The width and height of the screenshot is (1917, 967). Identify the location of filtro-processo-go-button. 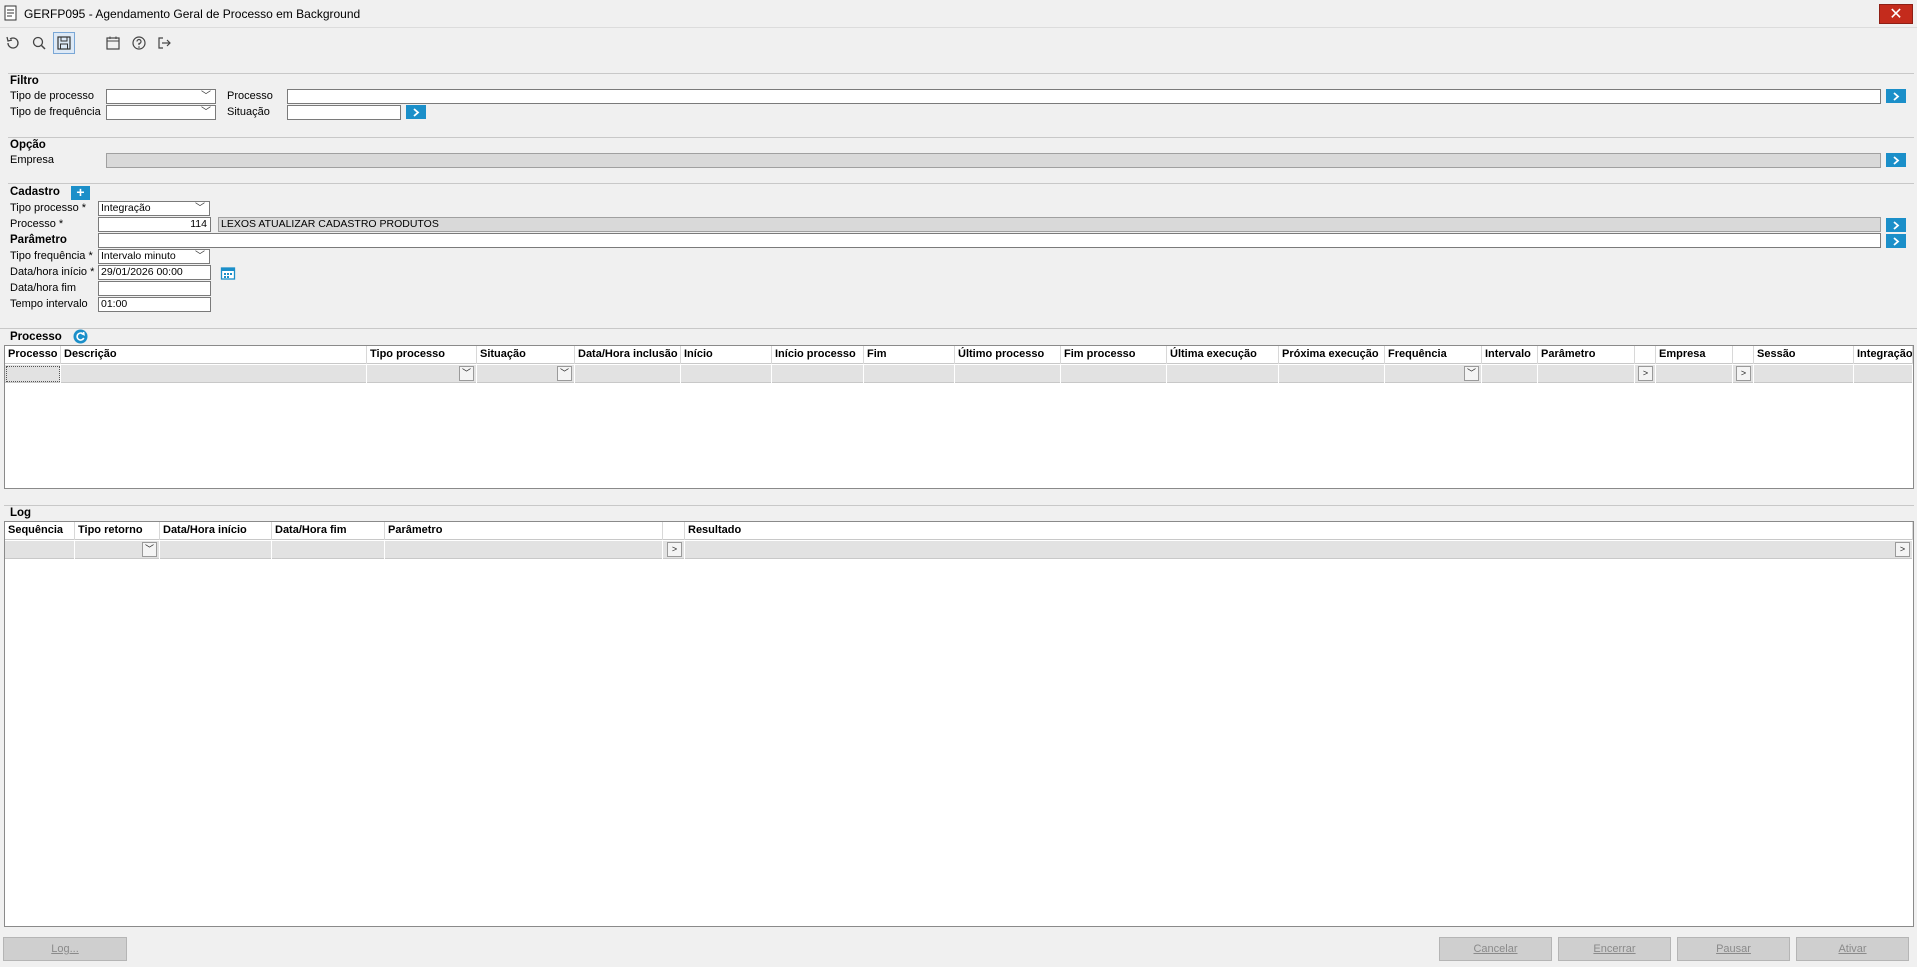
(1896, 96).